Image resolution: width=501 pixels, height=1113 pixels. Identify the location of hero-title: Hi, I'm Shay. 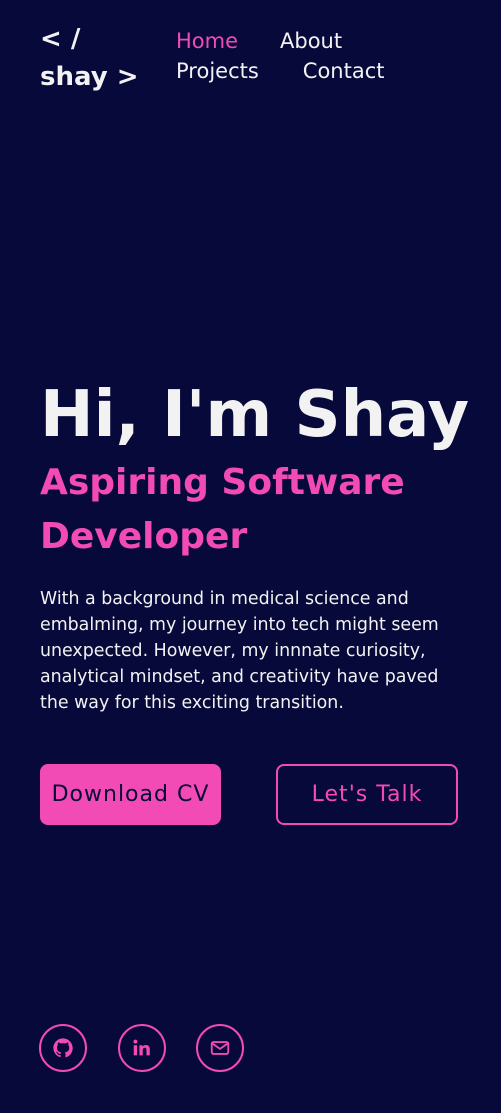
(255, 415).